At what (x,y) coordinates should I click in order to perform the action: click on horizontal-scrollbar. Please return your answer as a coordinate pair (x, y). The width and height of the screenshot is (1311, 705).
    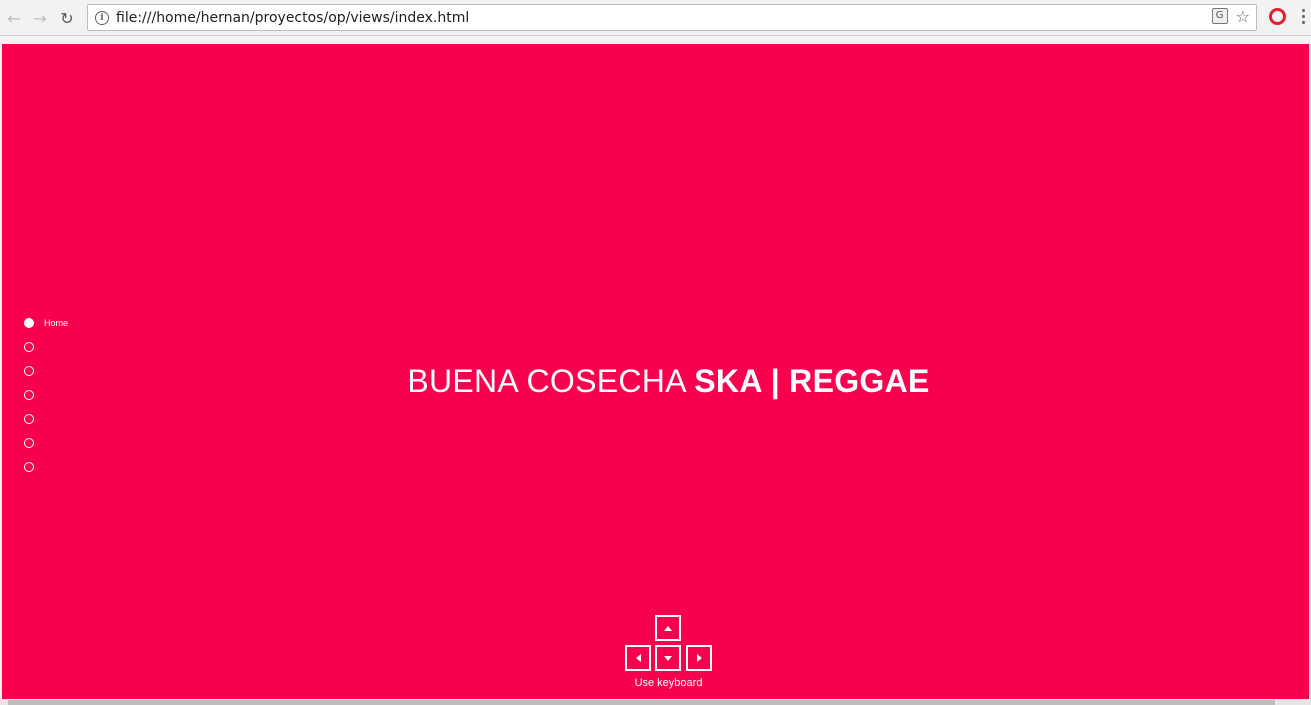
    Looking at the image, I should click on (655, 702).